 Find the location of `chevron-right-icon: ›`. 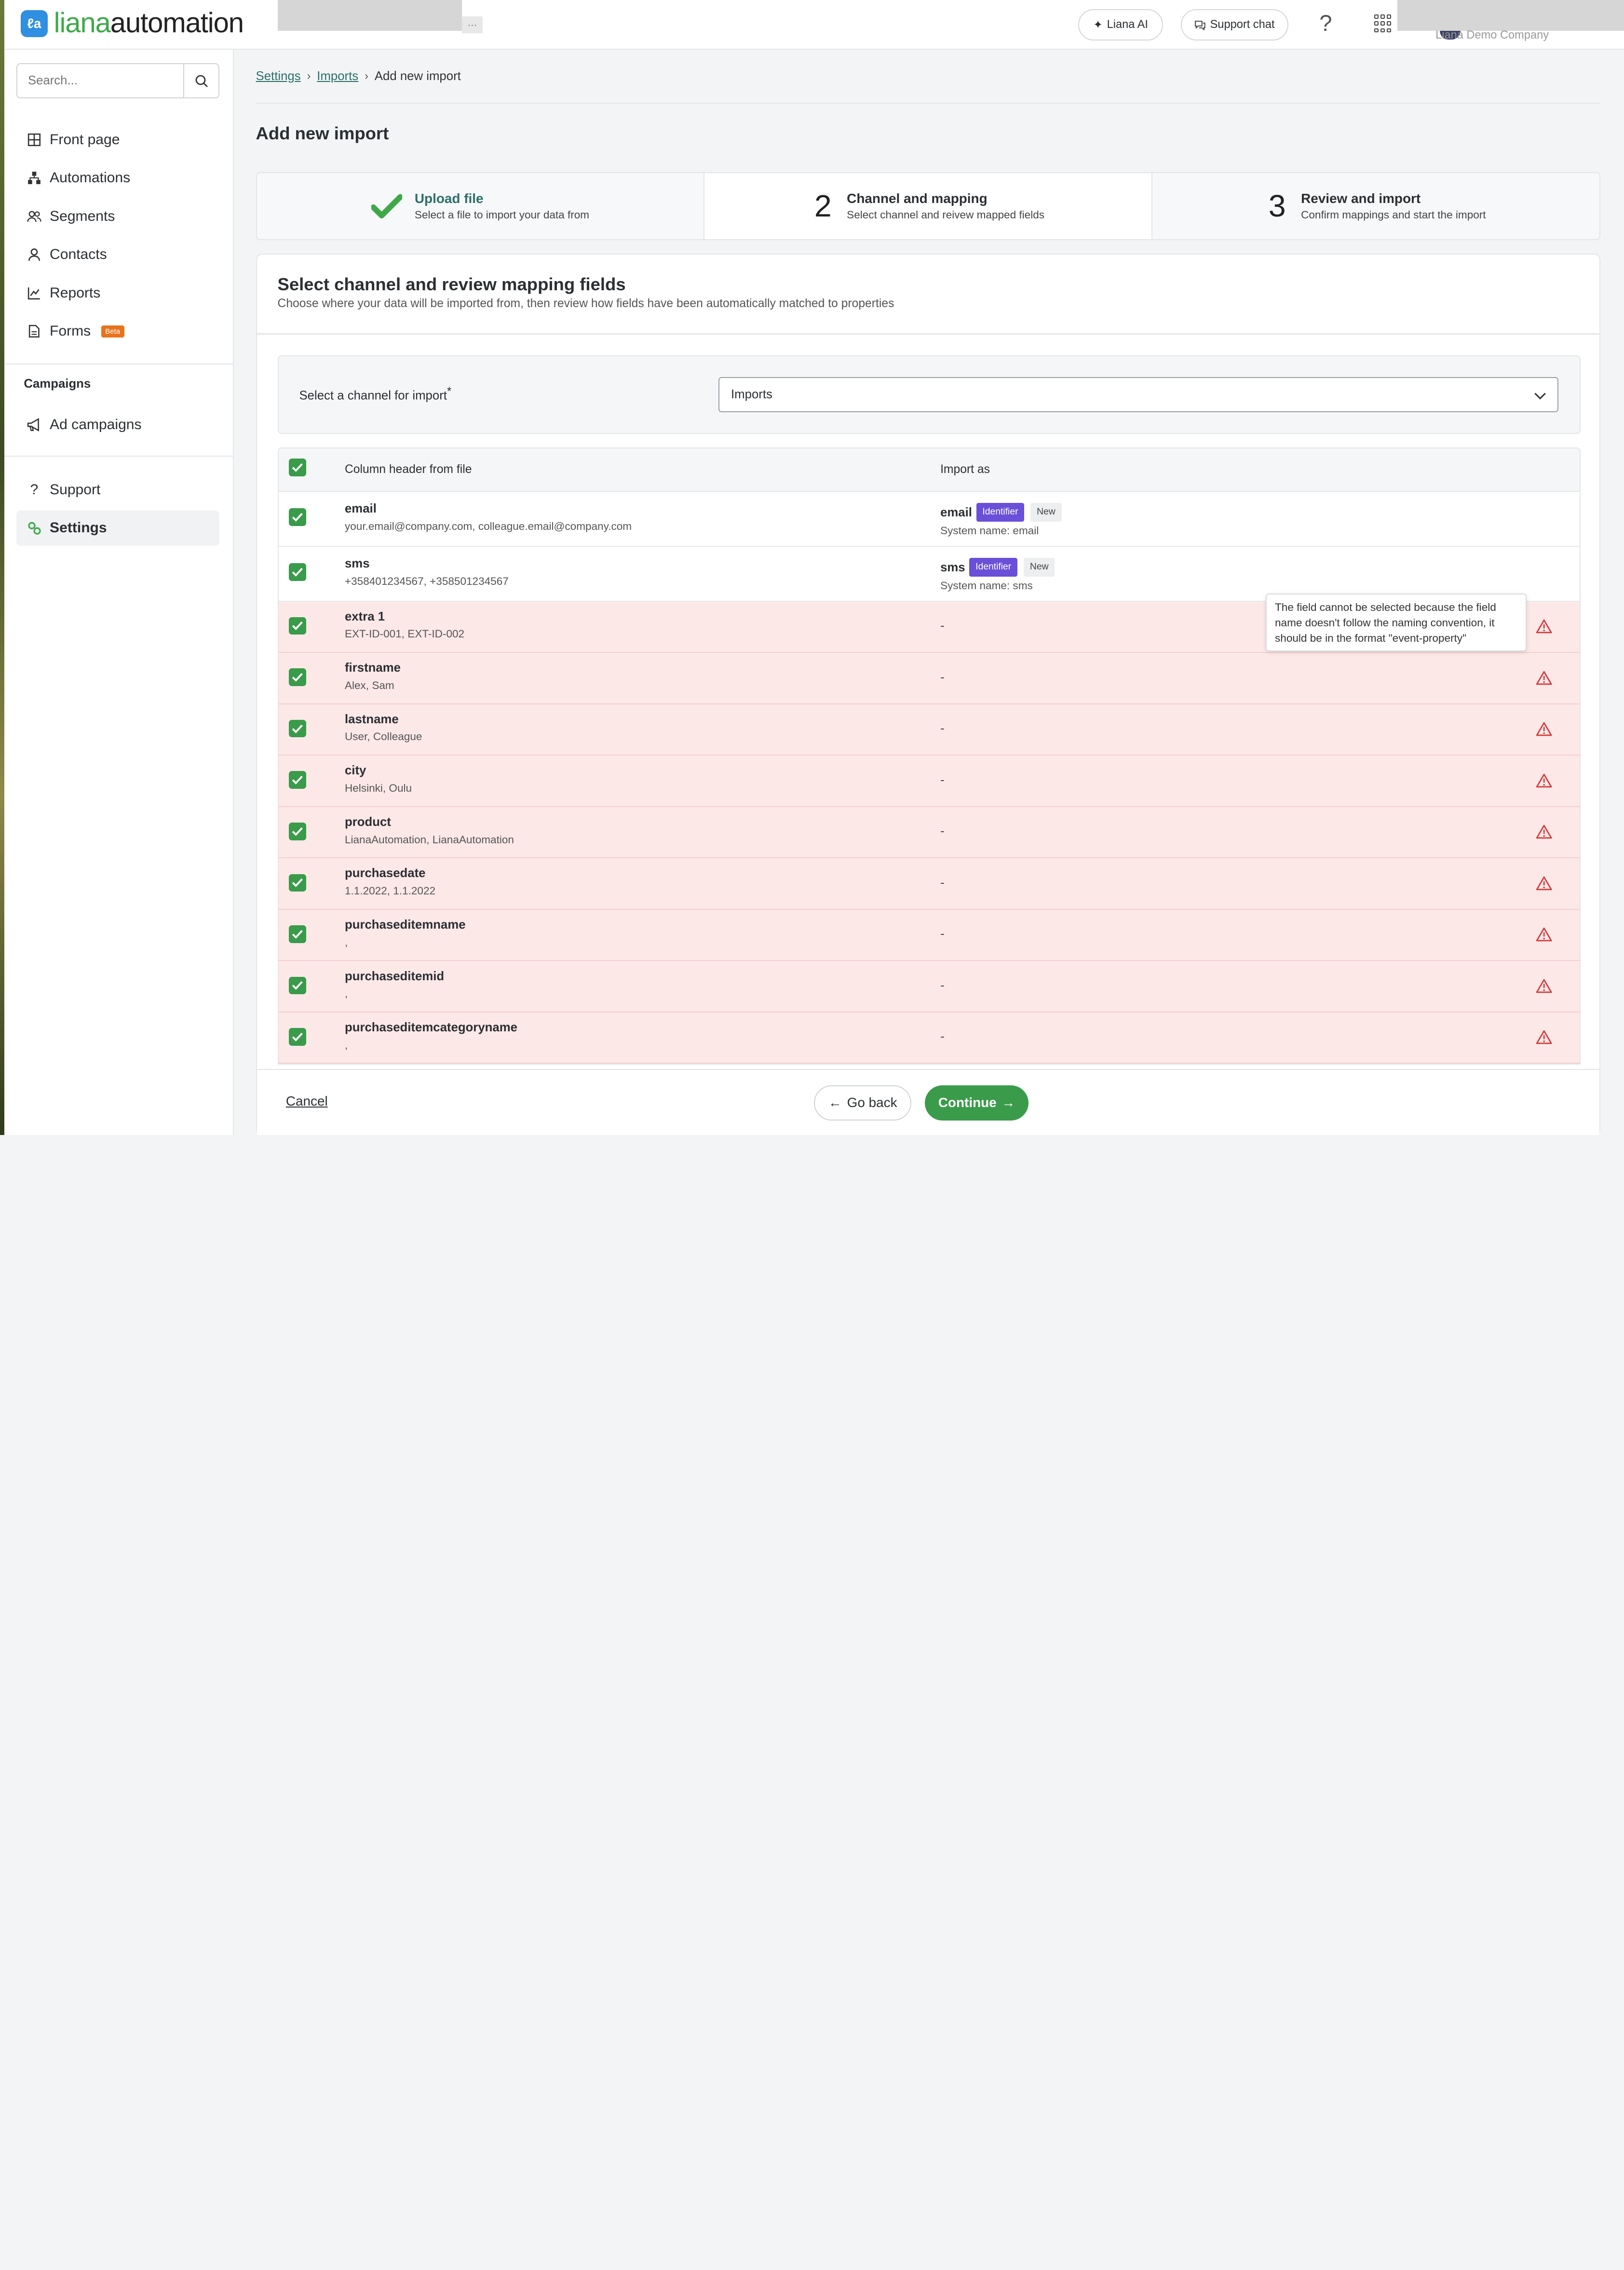

chevron-right-icon: › is located at coordinates (366, 75).